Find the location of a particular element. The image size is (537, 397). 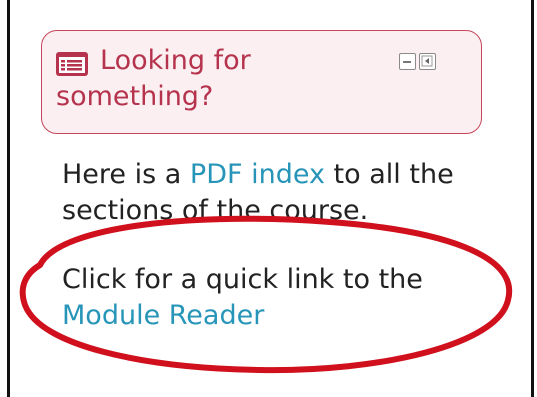

block-title: Looking for something? is located at coordinates (153, 78).